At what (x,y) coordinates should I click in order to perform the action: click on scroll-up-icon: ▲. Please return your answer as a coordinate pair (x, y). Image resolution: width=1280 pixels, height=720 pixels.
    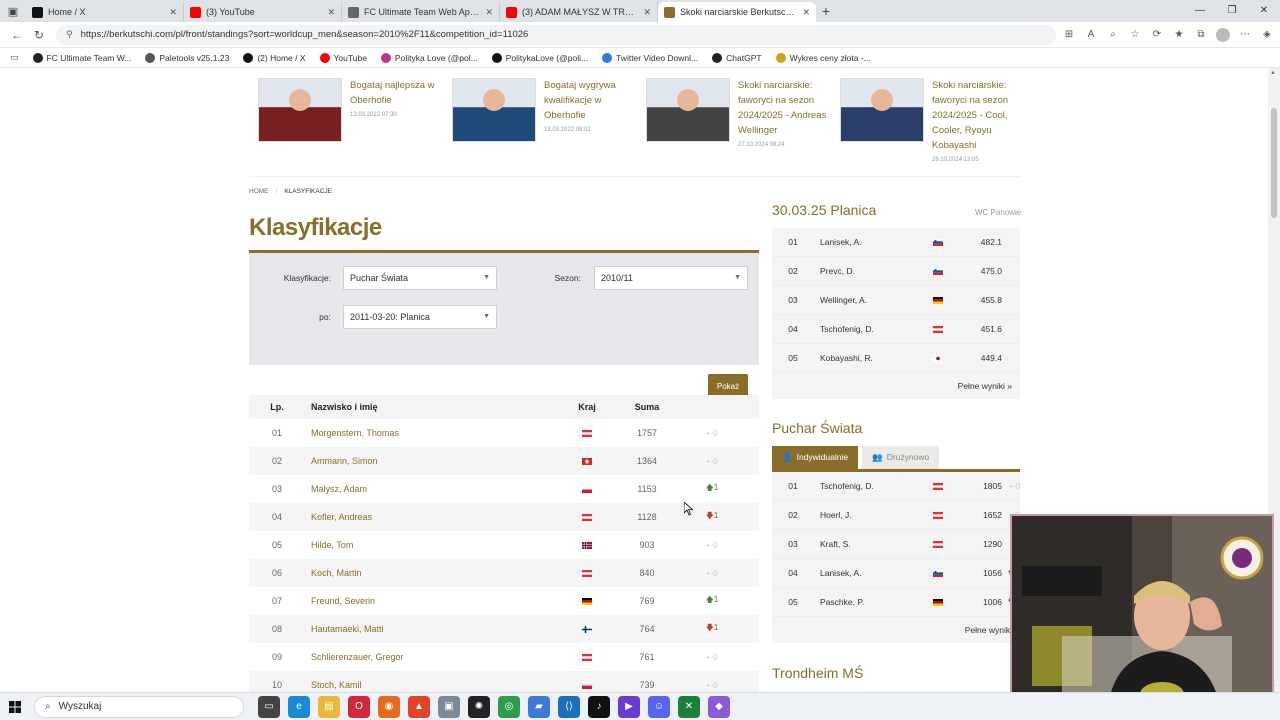
    Looking at the image, I should click on (1273, 73).